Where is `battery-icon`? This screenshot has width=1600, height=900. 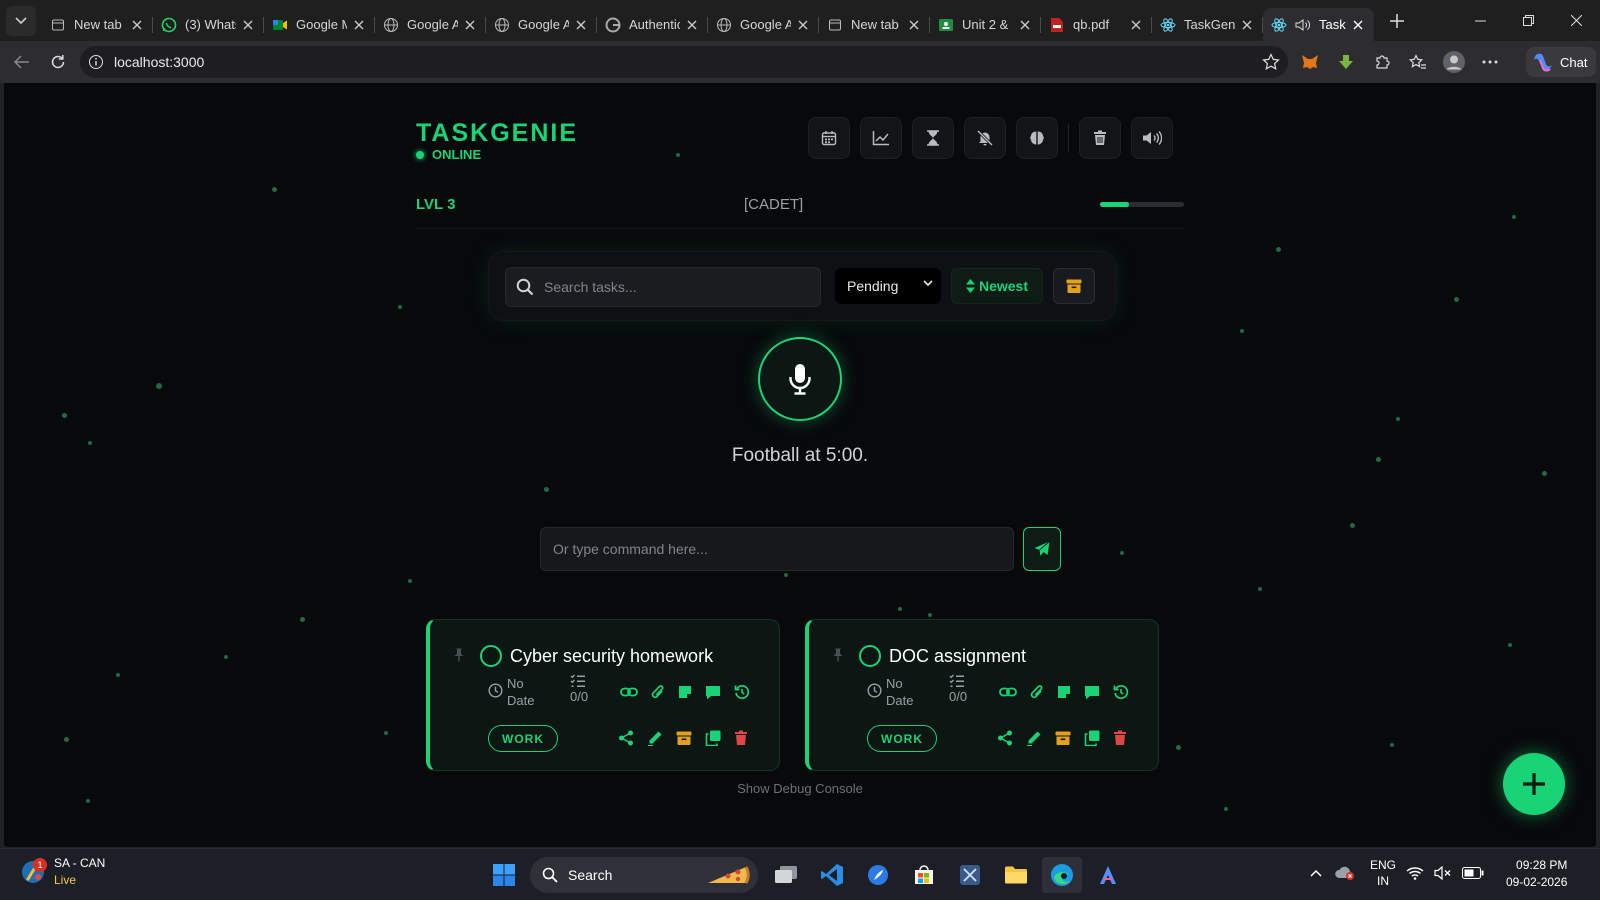
battery-icon is located at coordinates (1473, 873).